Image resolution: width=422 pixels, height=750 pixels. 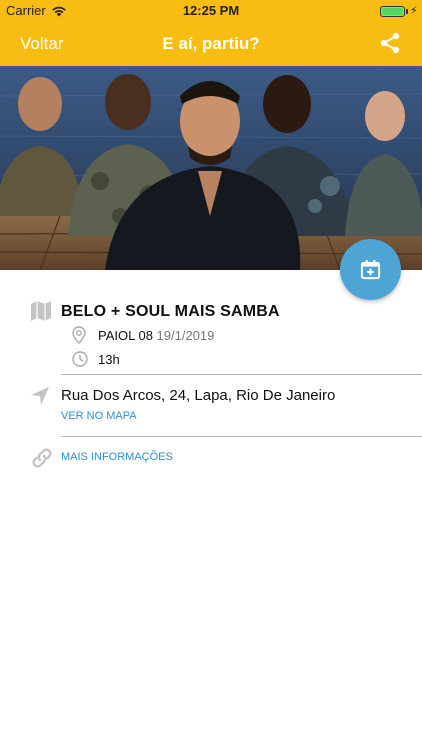 I want to click on page-title: E aí, partiu?, so click(x=211, y=43).